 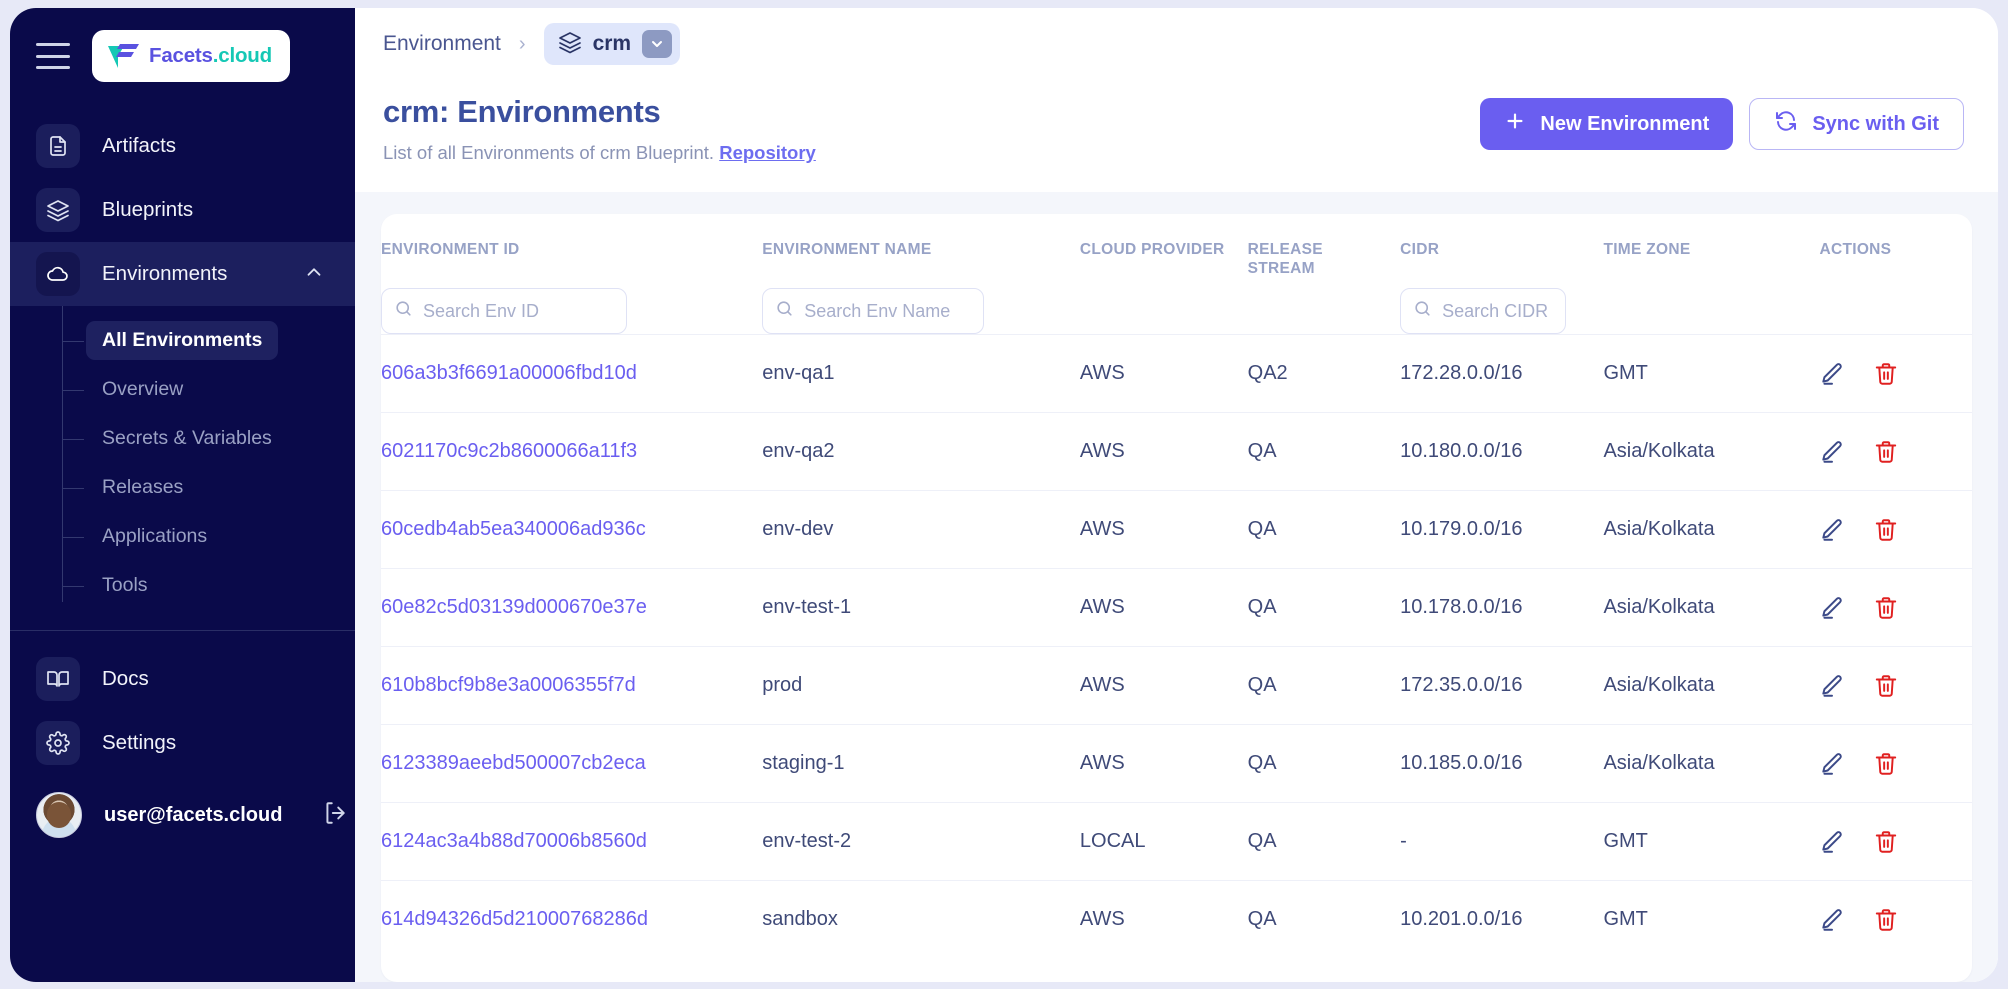 I want to click on sync-with-git-label: Sync with Git, so click(x=1875, y=123).